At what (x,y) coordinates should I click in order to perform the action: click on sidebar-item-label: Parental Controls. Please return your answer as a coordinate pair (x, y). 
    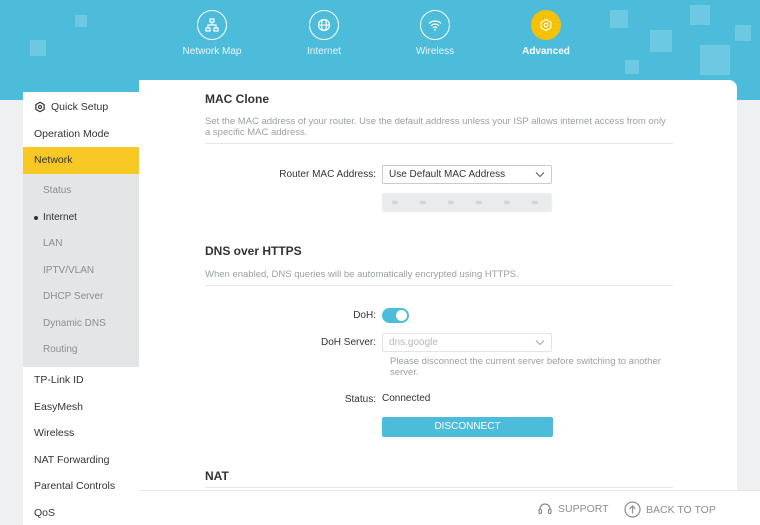
    Looking at the image, I should click on (75, 486).